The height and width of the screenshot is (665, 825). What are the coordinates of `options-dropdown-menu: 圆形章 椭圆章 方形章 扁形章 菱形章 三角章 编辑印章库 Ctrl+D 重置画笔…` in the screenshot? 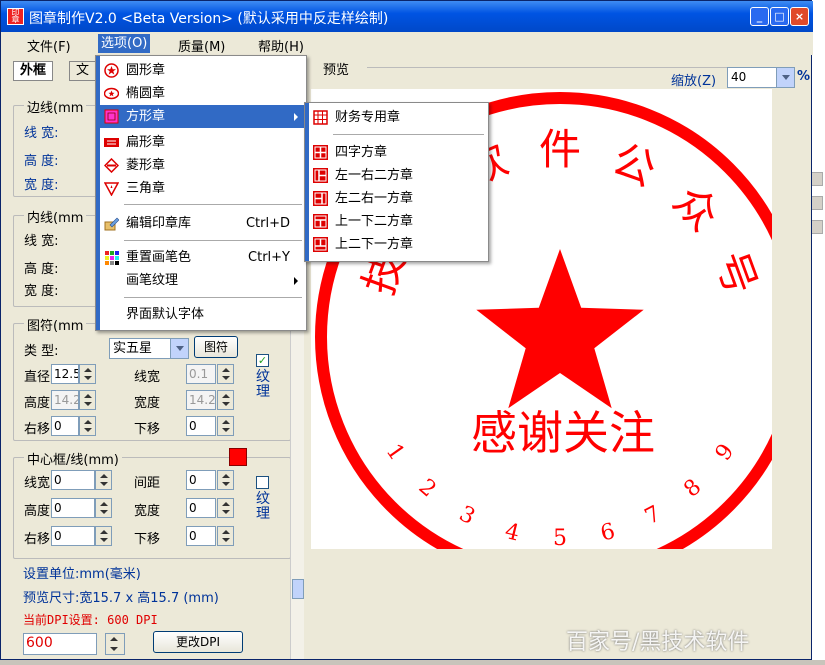 It's located at (201, 193).